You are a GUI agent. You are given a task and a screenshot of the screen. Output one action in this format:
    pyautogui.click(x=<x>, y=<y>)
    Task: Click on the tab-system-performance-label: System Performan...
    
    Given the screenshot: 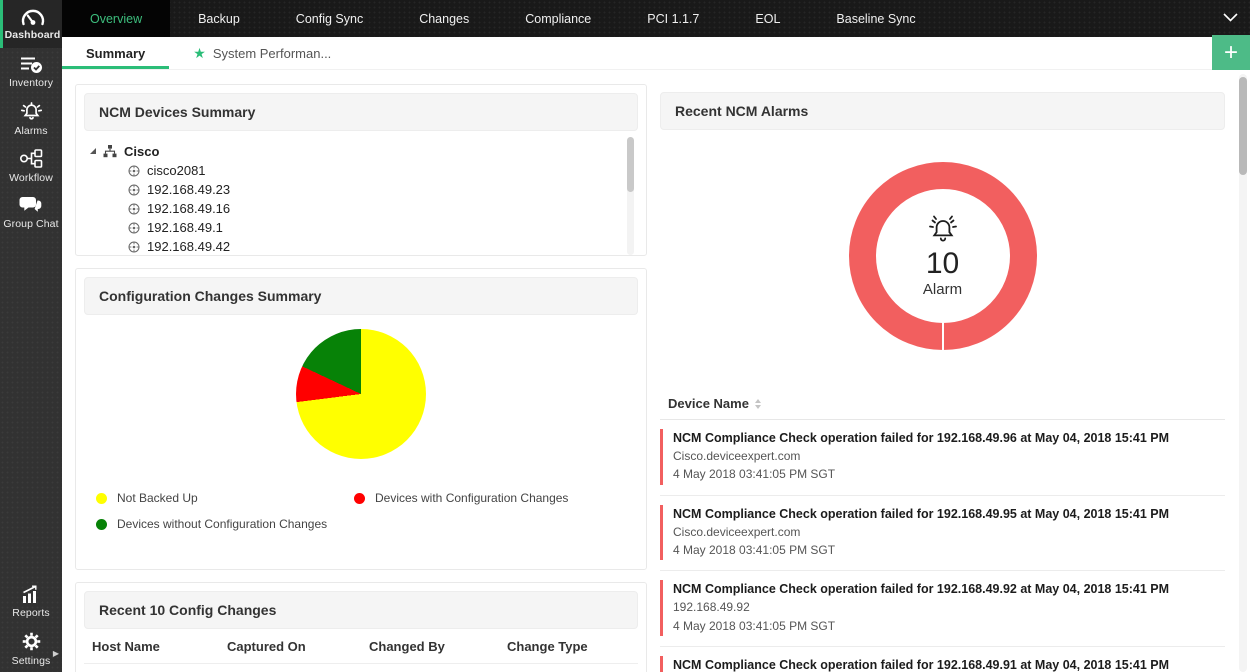 What is the action you would take?
    pyautogui.click(x=272, y=53)
    